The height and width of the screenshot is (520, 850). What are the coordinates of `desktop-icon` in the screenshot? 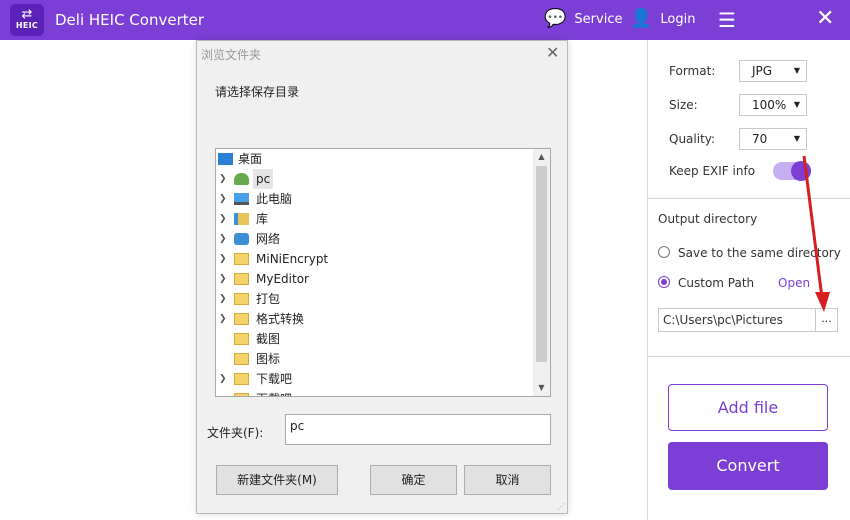 It's located at (225, 159).